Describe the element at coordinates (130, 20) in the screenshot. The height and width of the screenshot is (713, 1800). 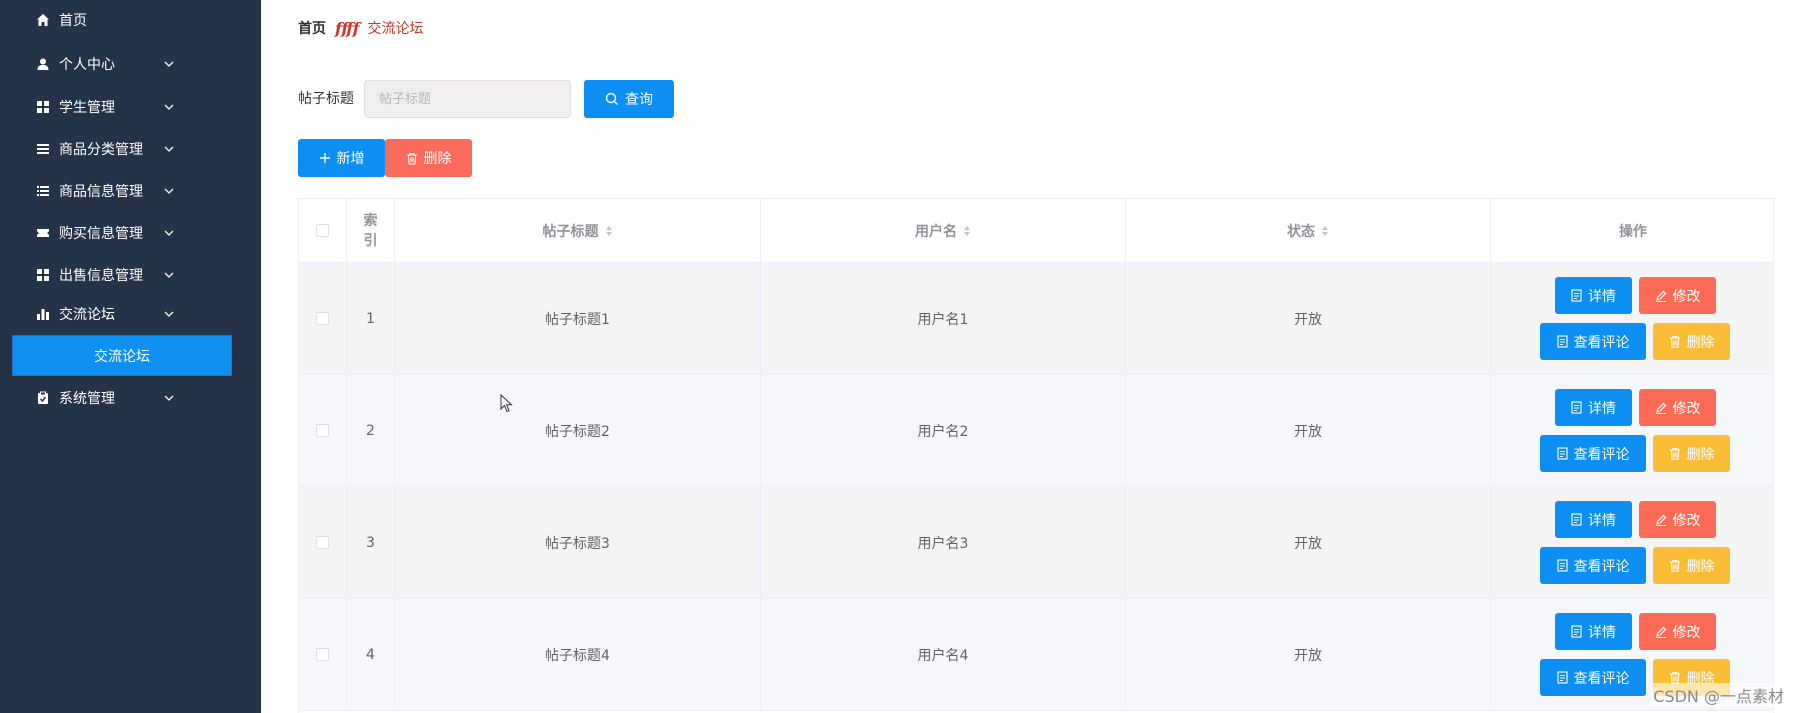
I see `sidebar-item-home: 首页` at that location.